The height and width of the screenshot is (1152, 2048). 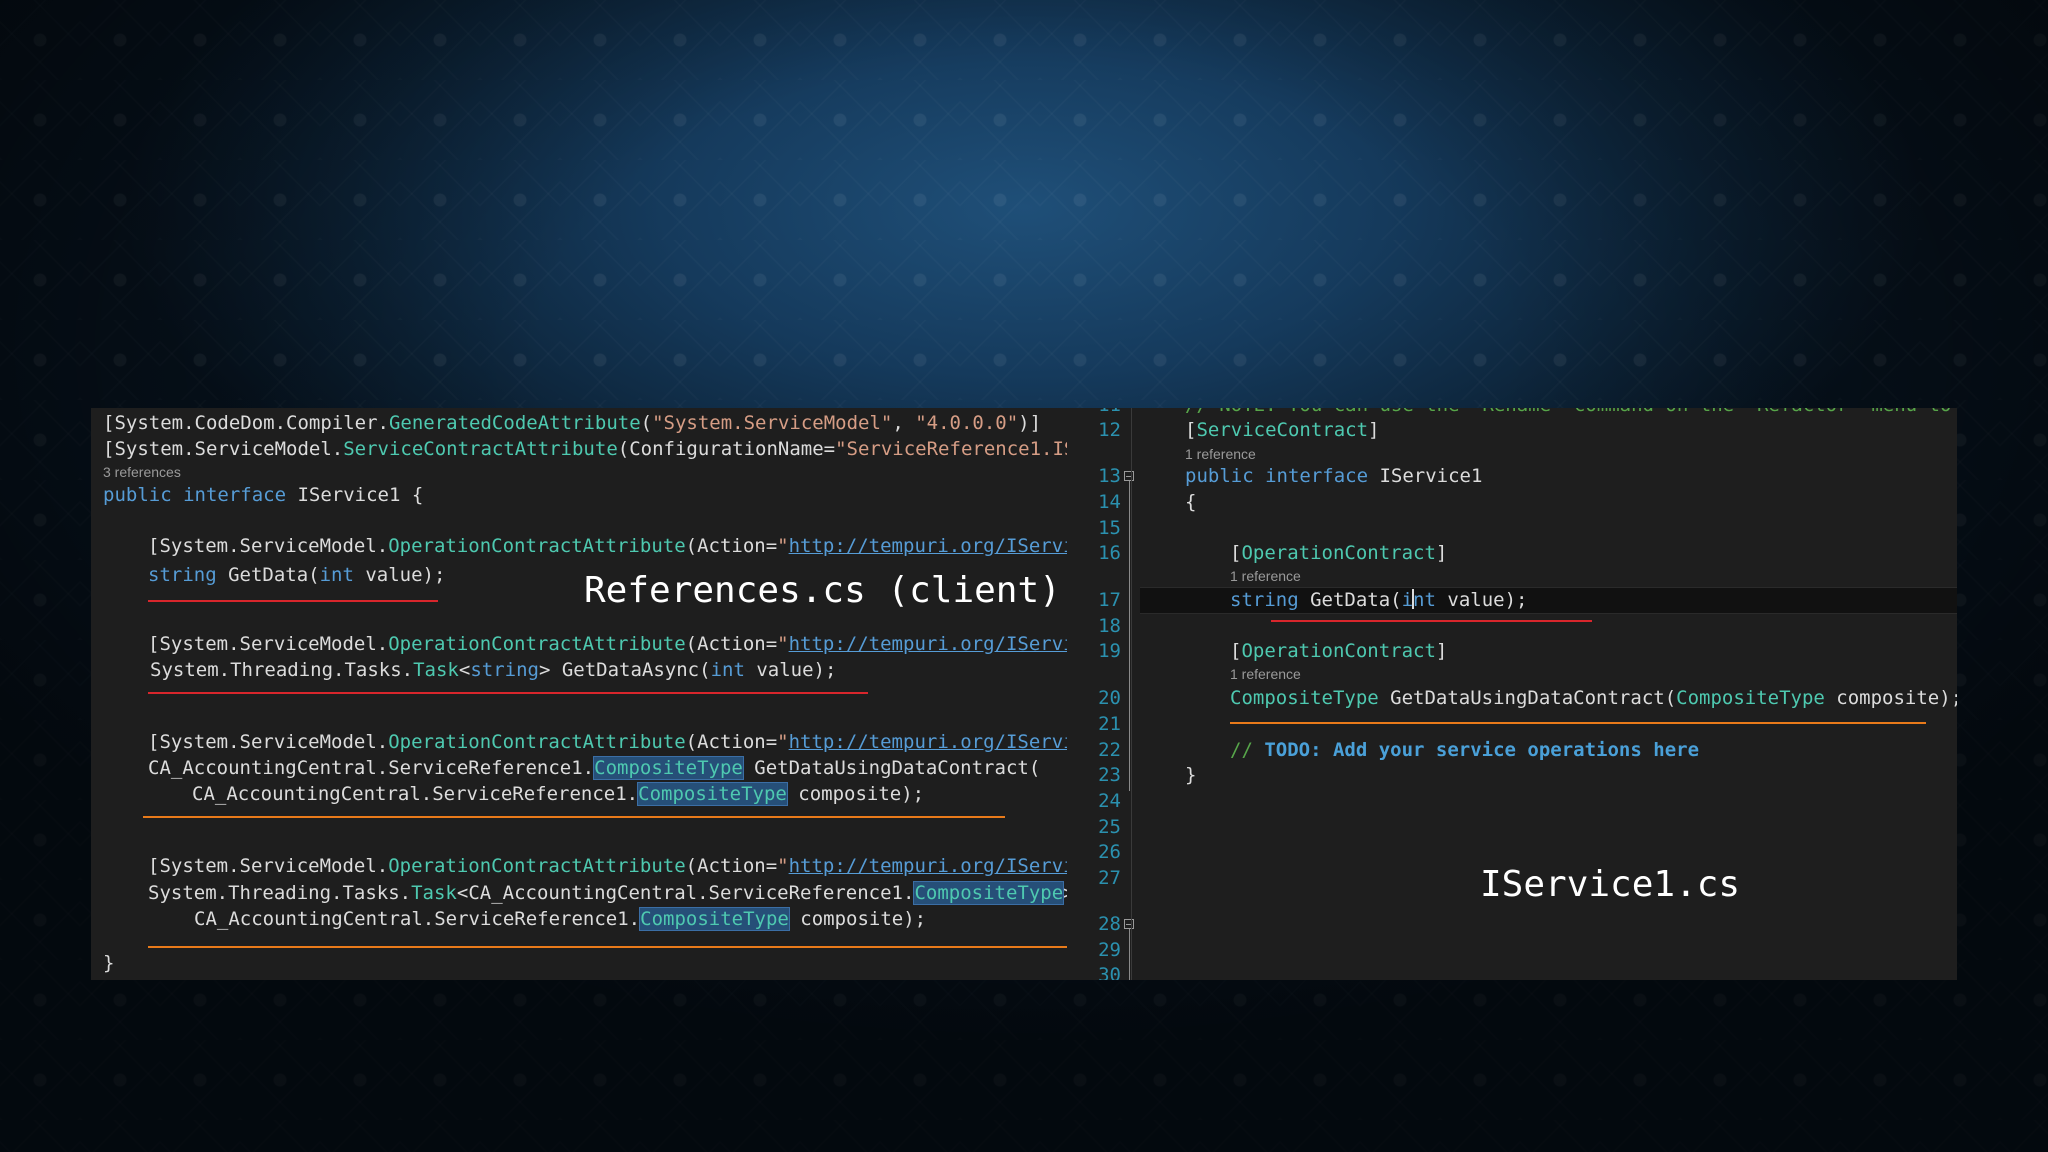 I want to click on code-line: public interface IService1 {, so click(x=263, y=495).